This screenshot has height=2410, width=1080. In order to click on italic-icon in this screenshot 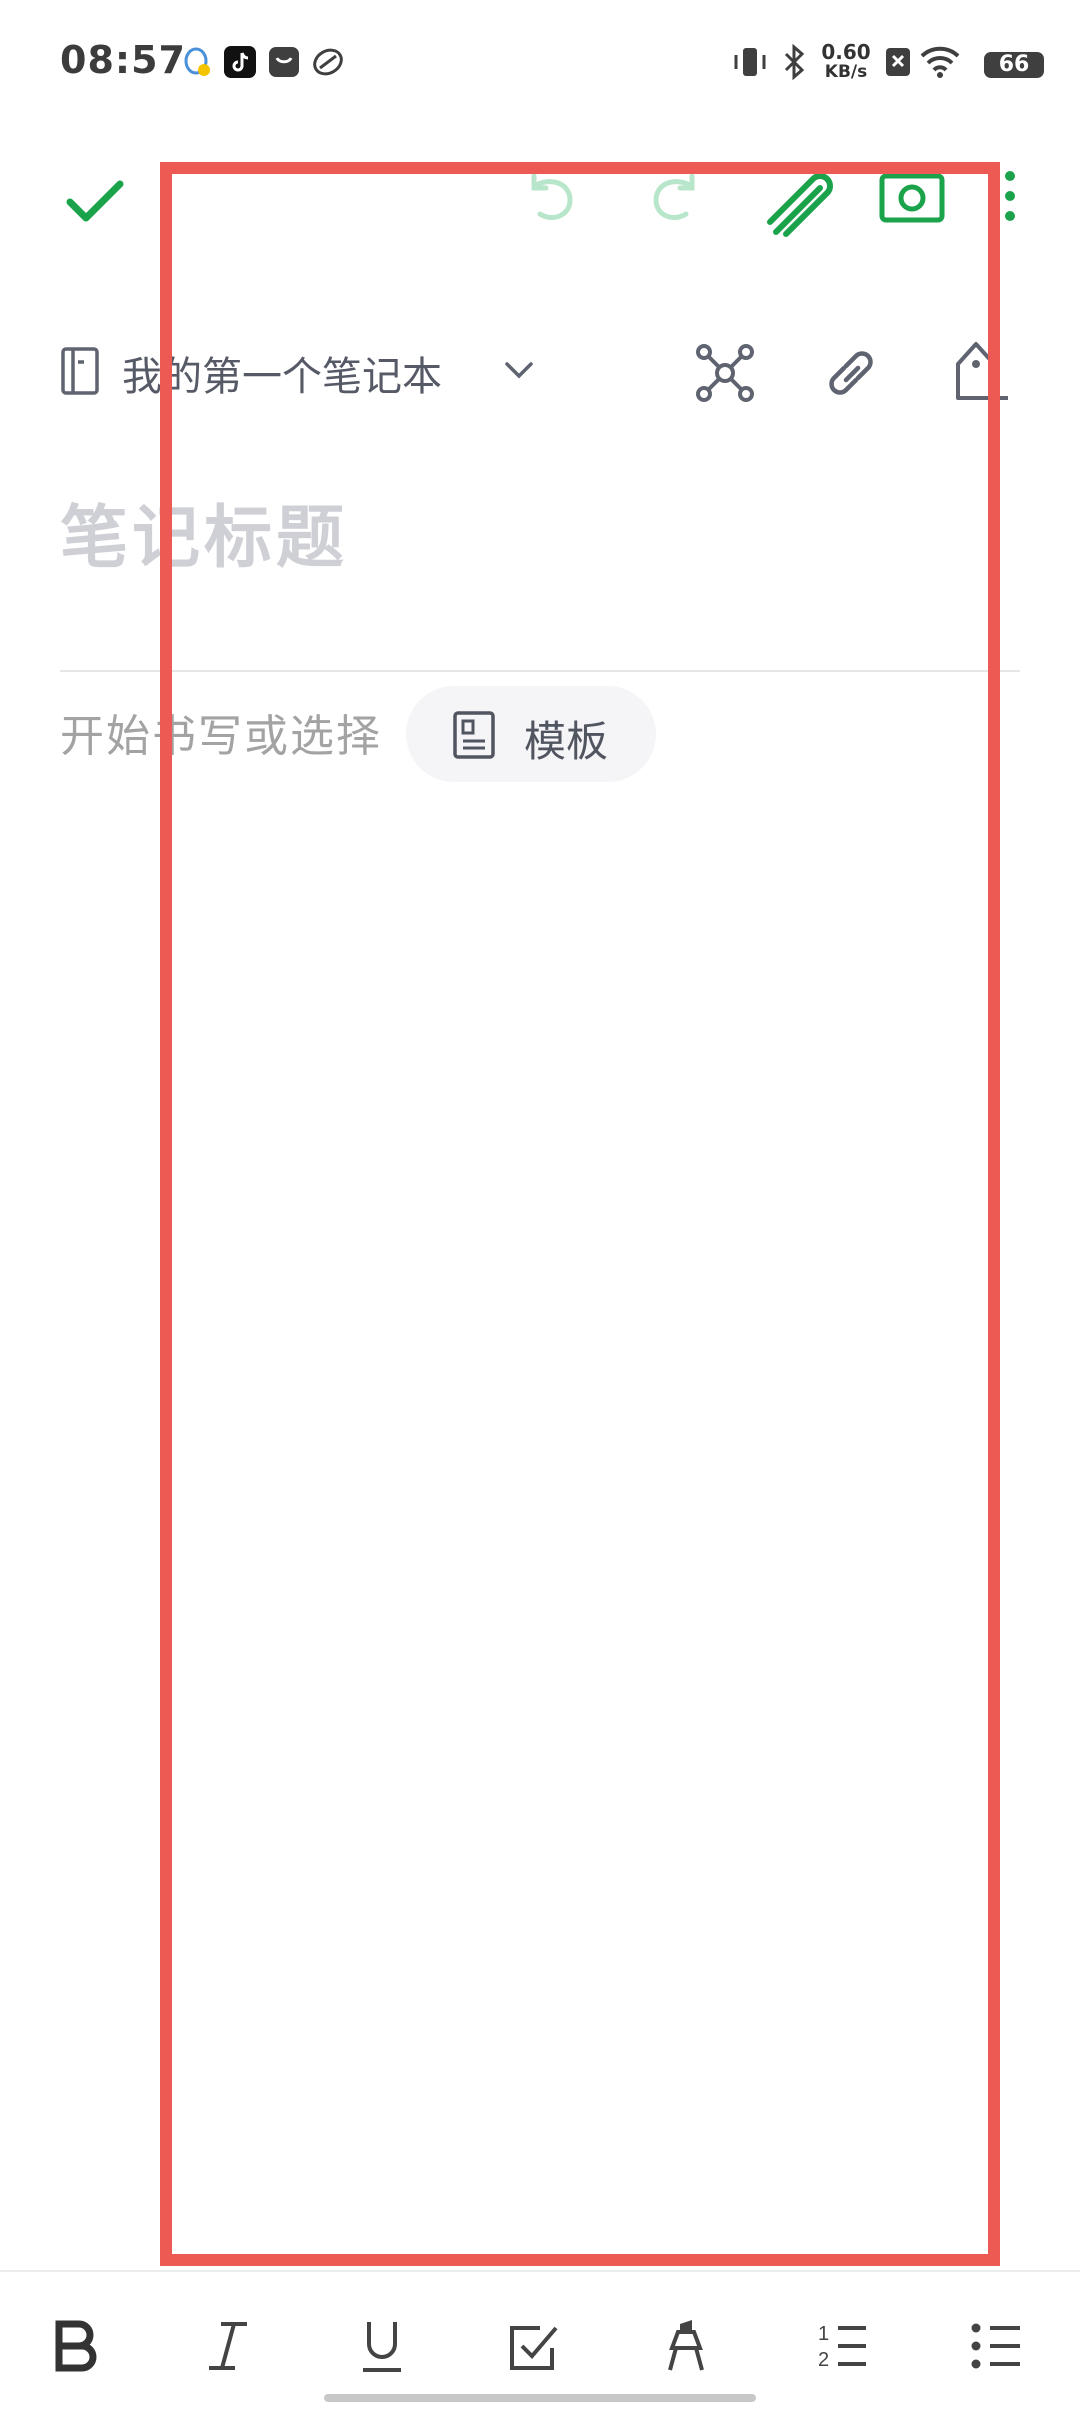, I will do `click(228, 2346)`.